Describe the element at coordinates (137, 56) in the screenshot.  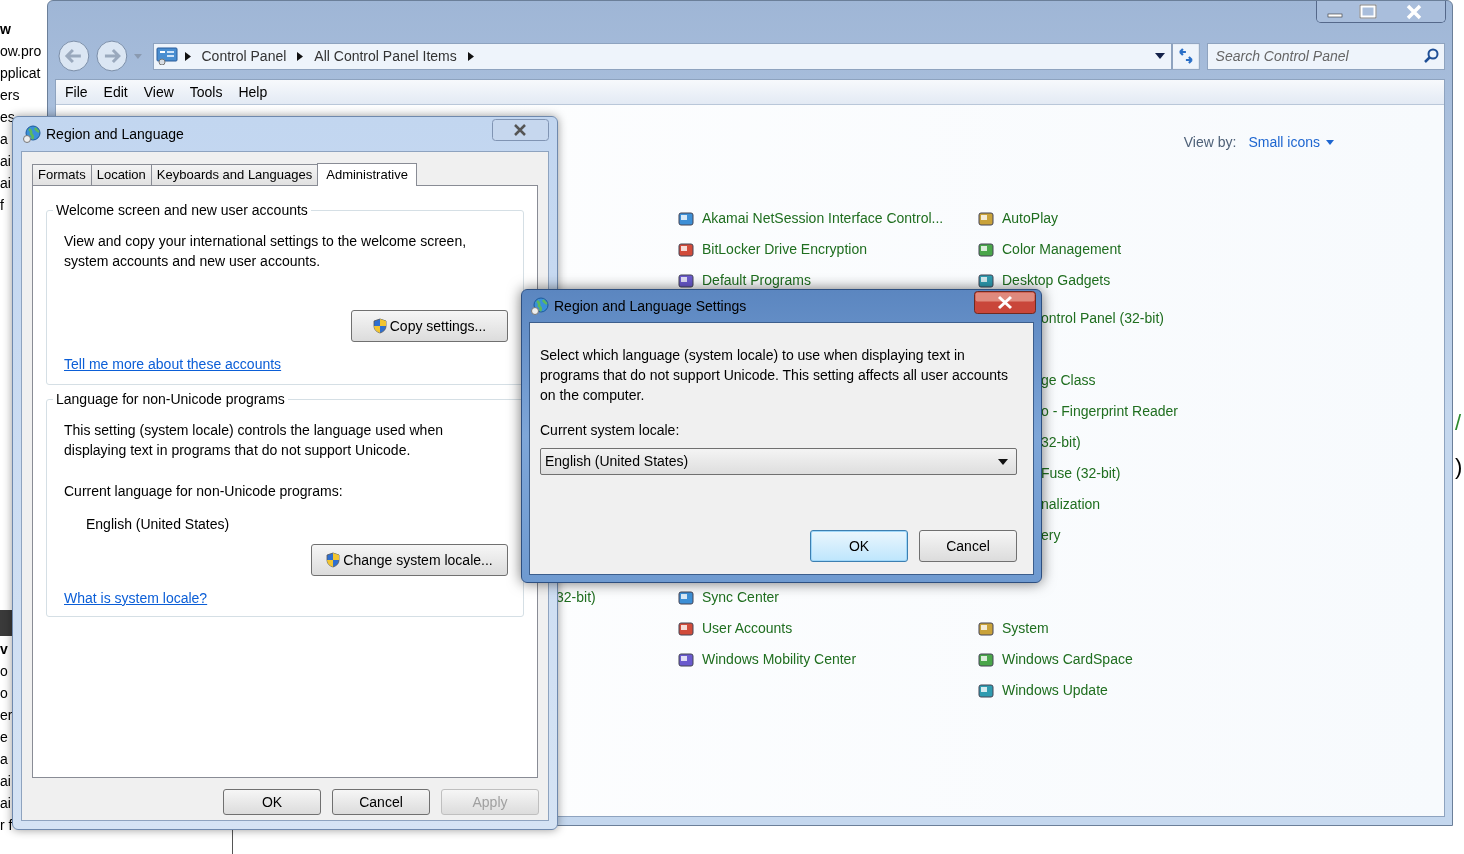
I see `history-dropdown-icon` at that location.